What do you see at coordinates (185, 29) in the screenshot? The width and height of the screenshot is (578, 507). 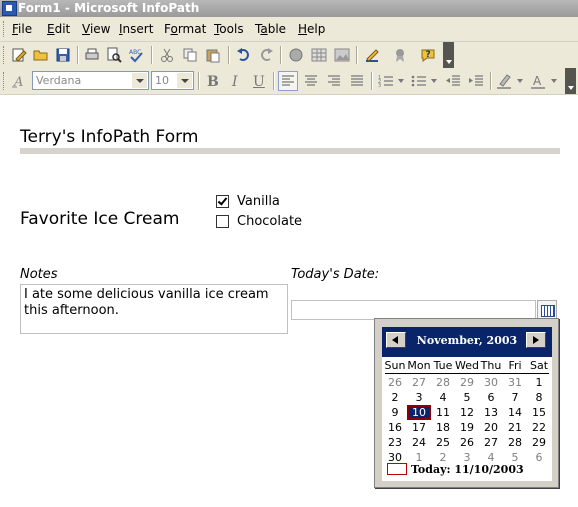 I see `menu-format: Format` at bounding box center [185, 29].